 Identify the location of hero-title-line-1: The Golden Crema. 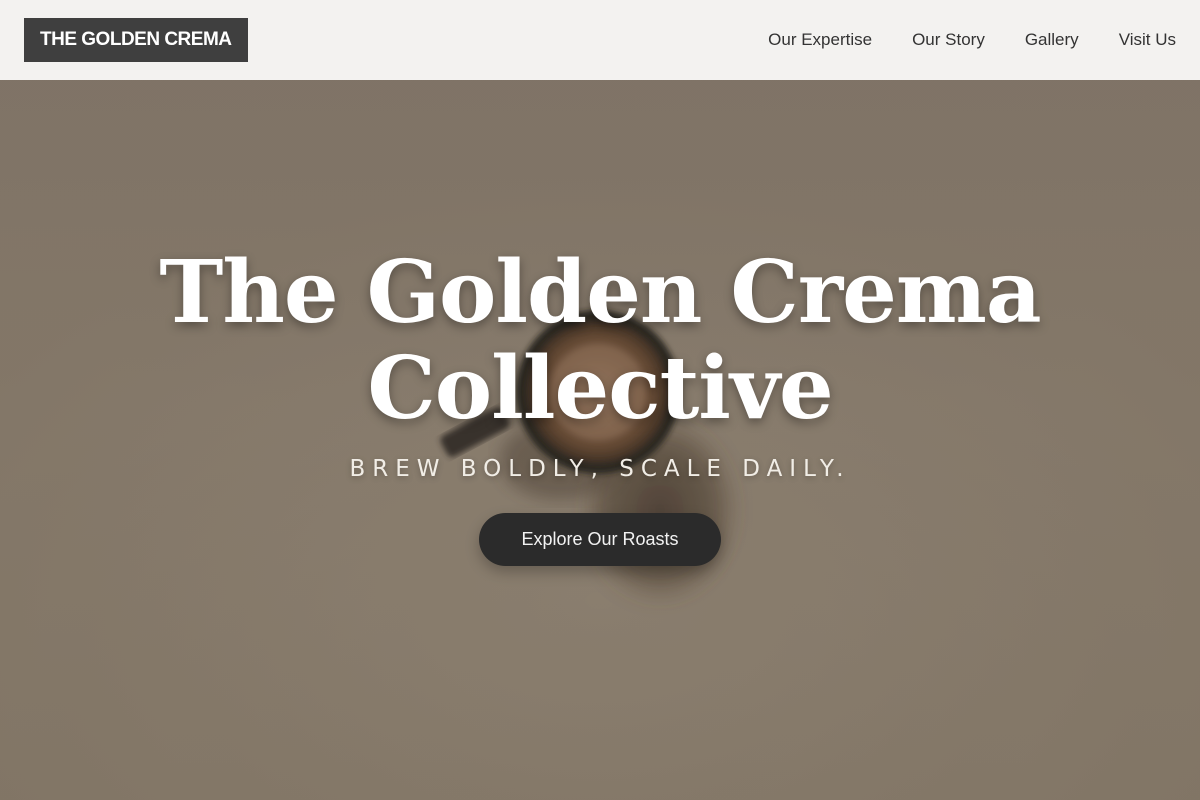
(600, 292).